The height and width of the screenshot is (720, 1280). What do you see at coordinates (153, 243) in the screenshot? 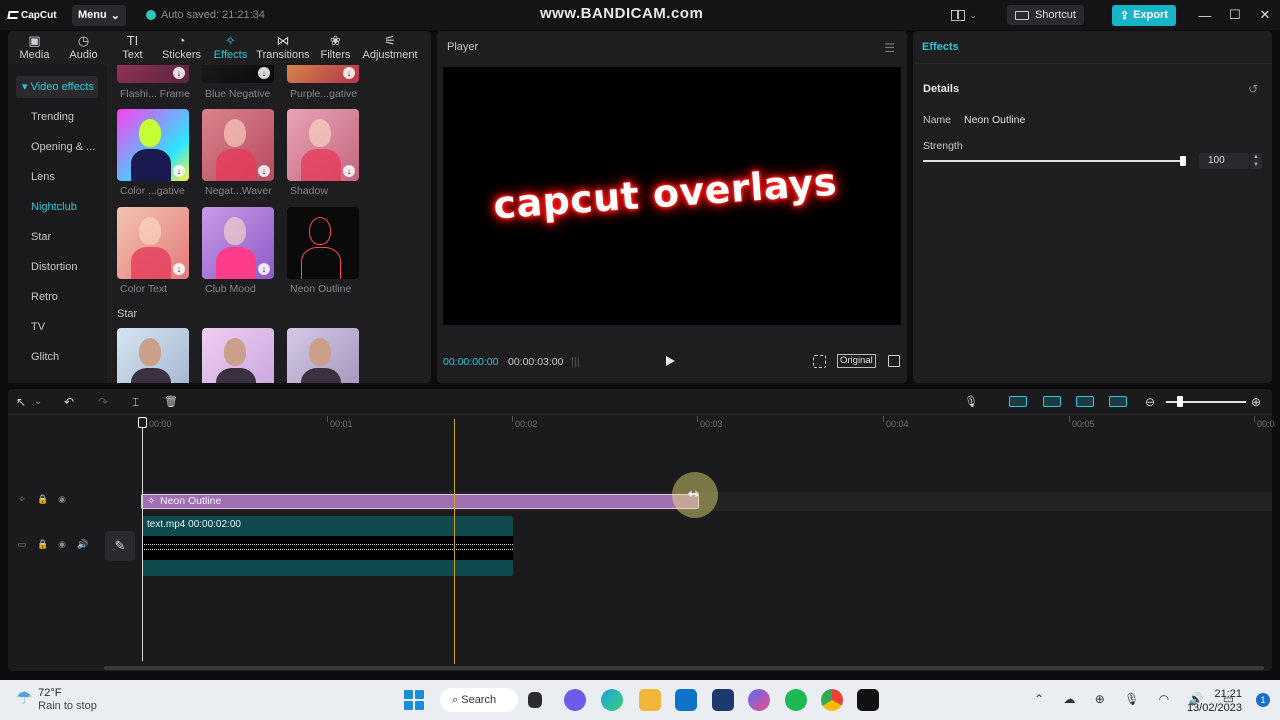
I see `effect-thumb-color-text: ↓` at bounding box center [153, 243].